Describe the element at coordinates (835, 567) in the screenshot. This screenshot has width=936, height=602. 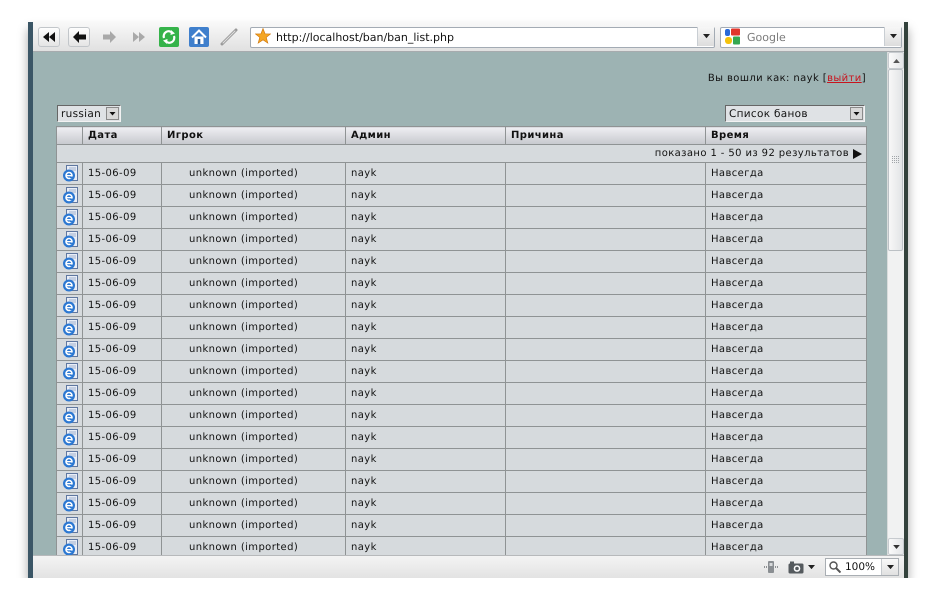
I see `magnifier-icon` at that location.